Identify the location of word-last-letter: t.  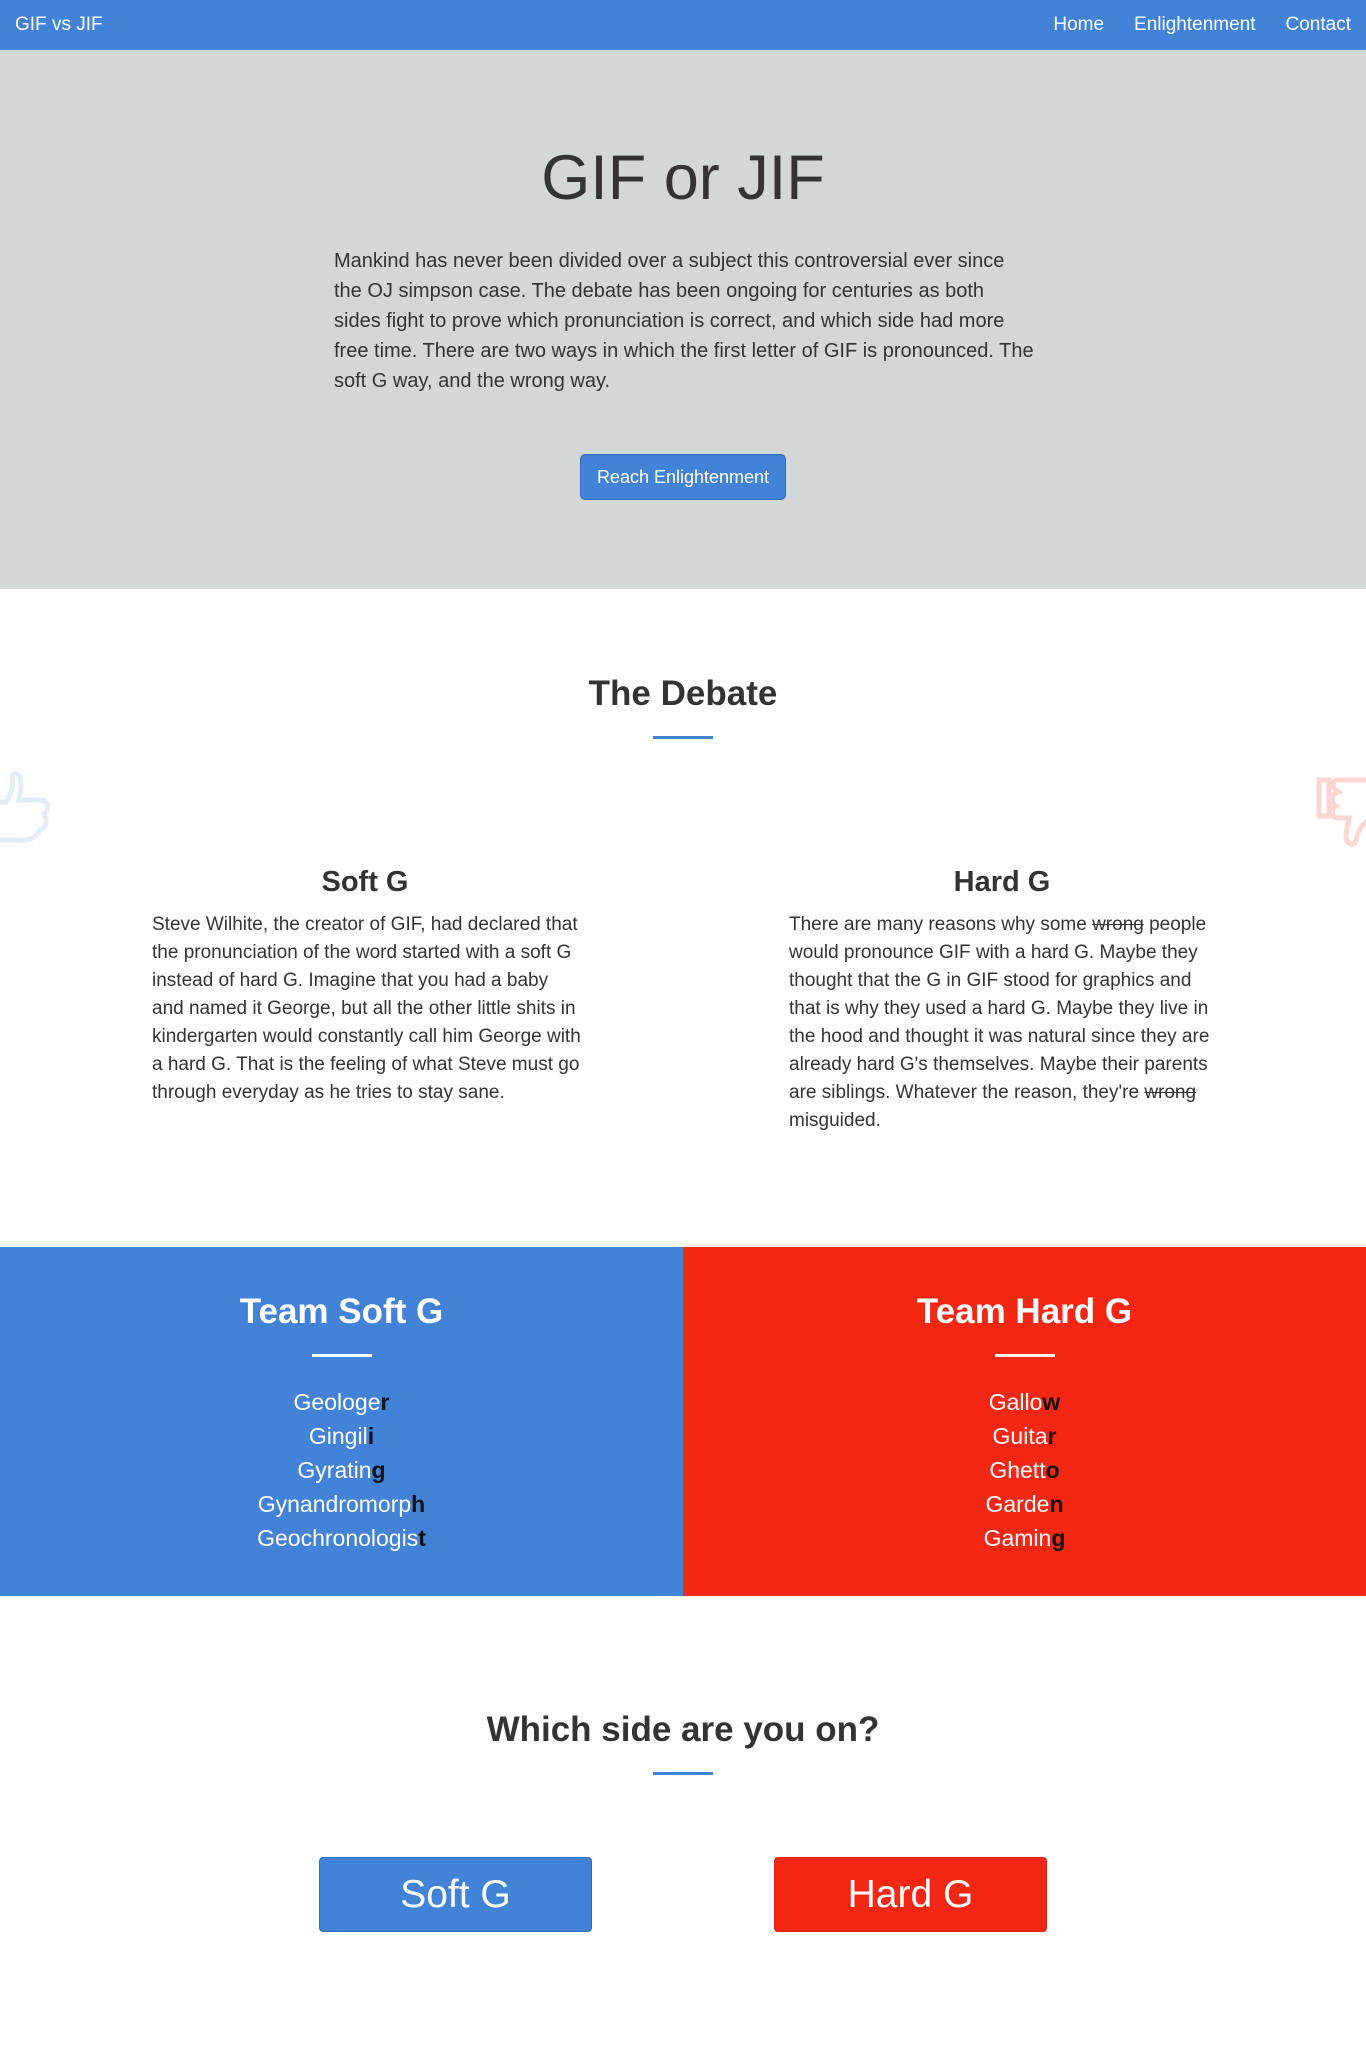
(422, 1538).